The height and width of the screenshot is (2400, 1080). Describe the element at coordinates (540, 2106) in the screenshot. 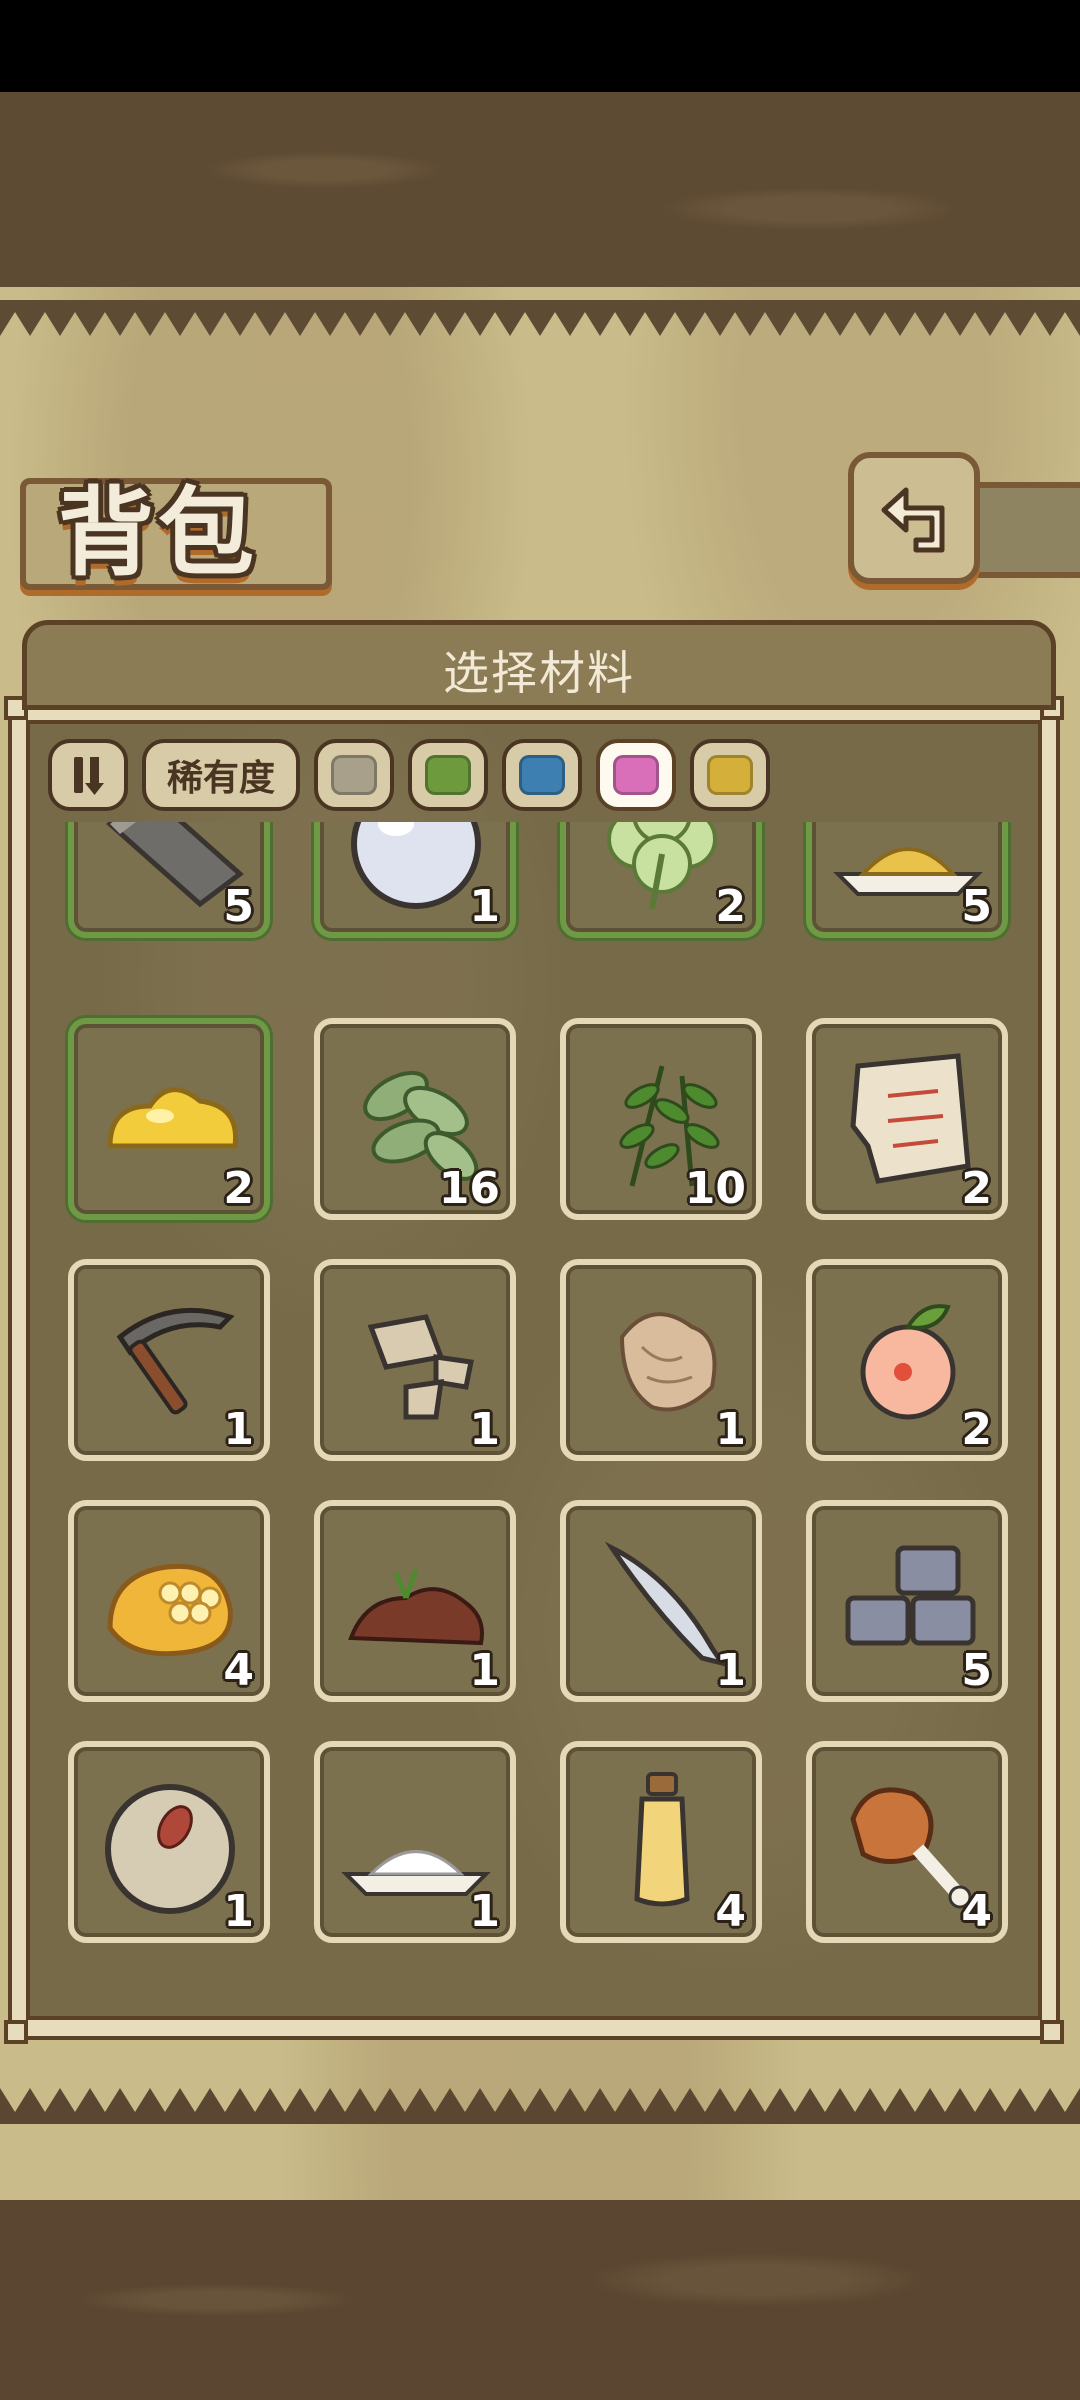

I see `zigzag-border-bottom` at that location.